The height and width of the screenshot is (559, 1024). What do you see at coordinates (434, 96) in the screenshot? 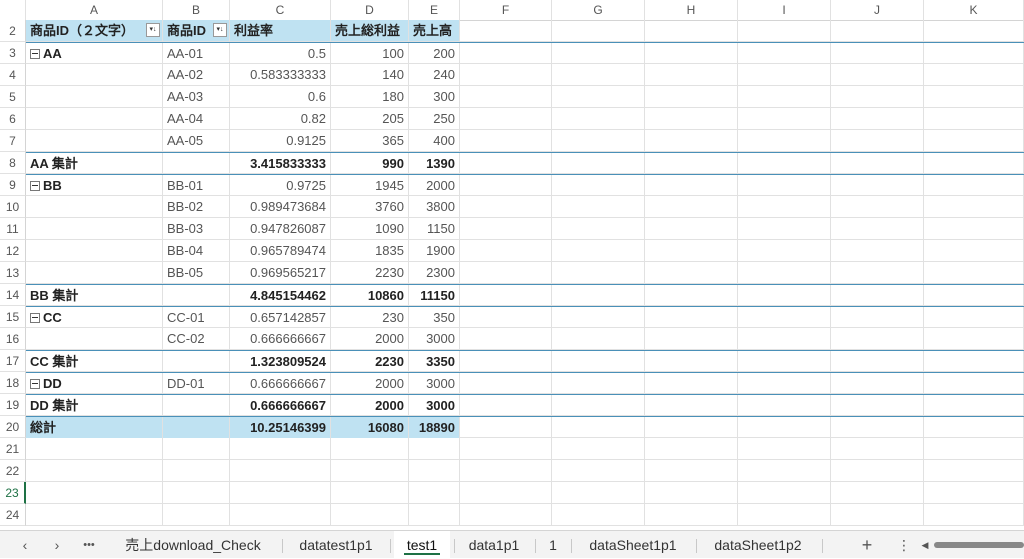
I see `cell-e: 300` at bounding box center [434, 96].